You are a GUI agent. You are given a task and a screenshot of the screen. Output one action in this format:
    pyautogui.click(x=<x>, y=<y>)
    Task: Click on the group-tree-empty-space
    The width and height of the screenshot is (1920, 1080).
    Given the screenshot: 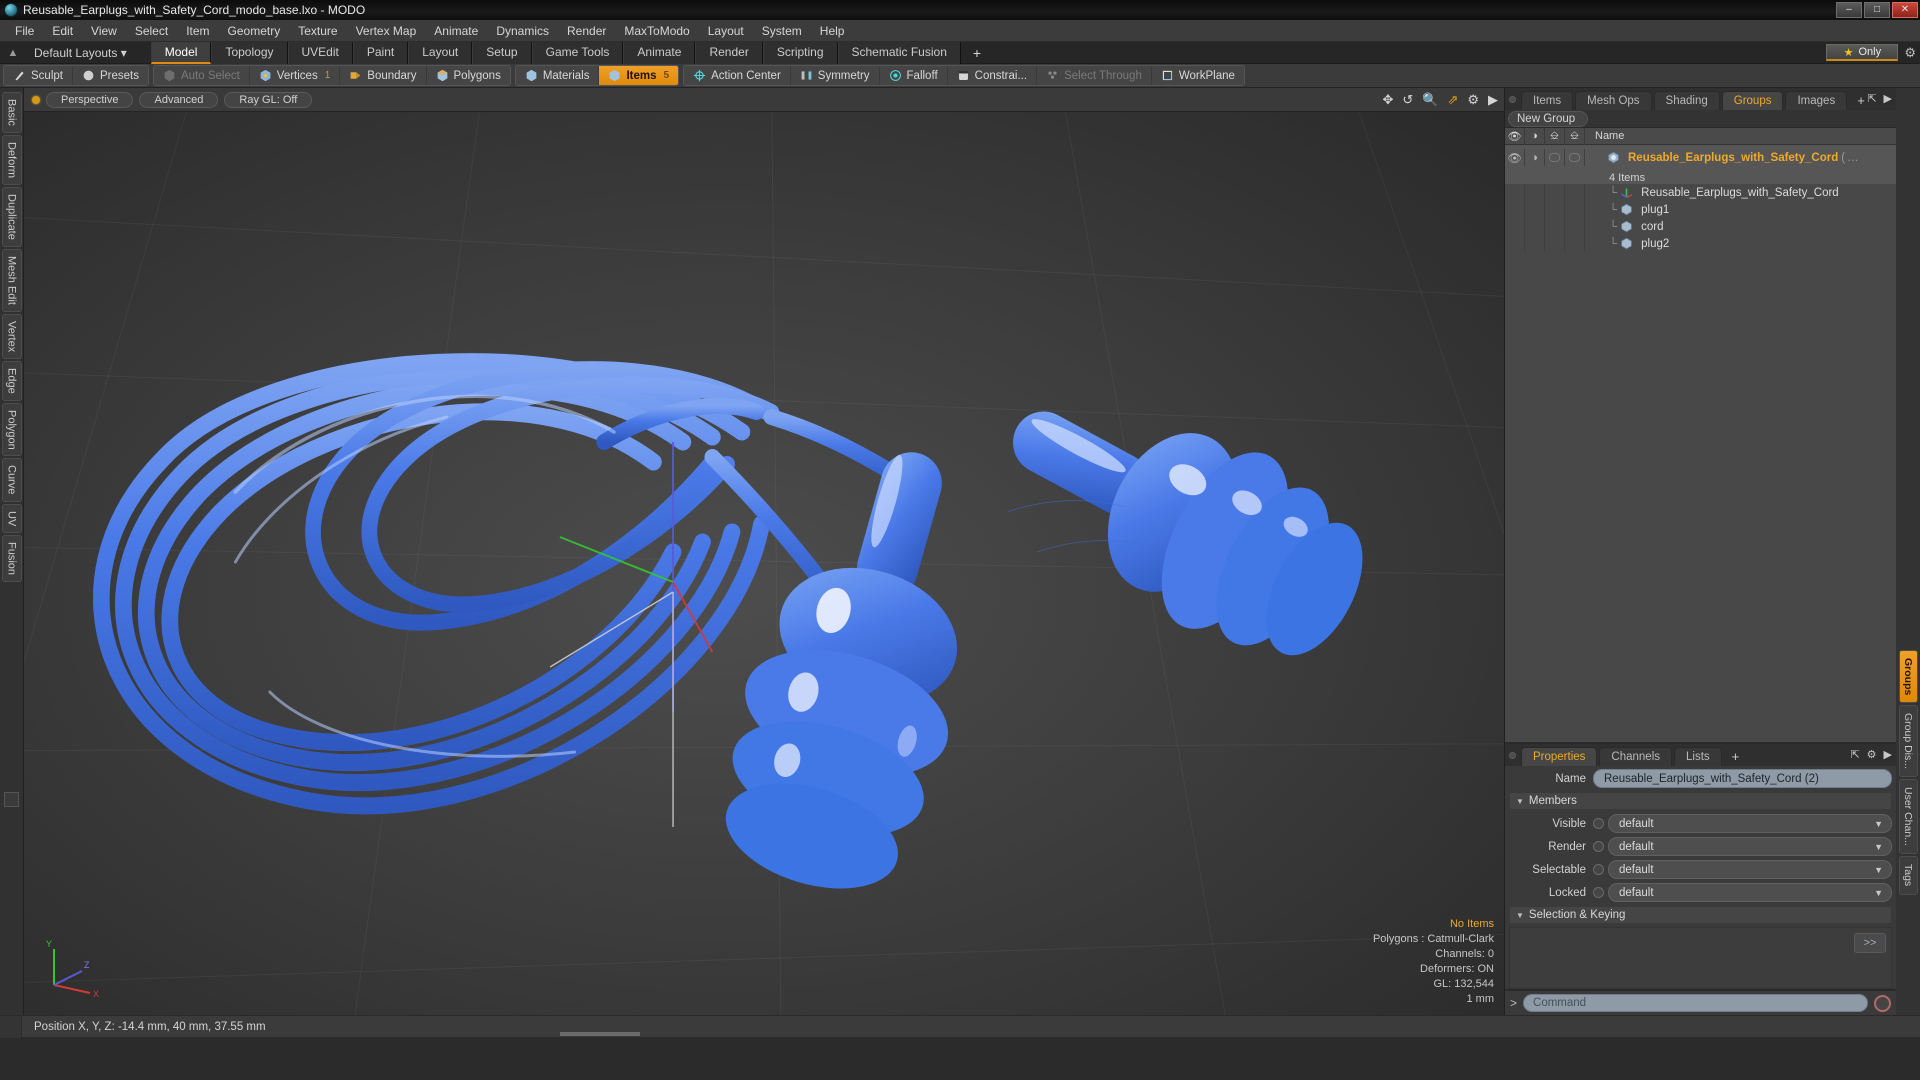 What is the action you would take?
    pyautogui.click(x=1700, y=543)
    